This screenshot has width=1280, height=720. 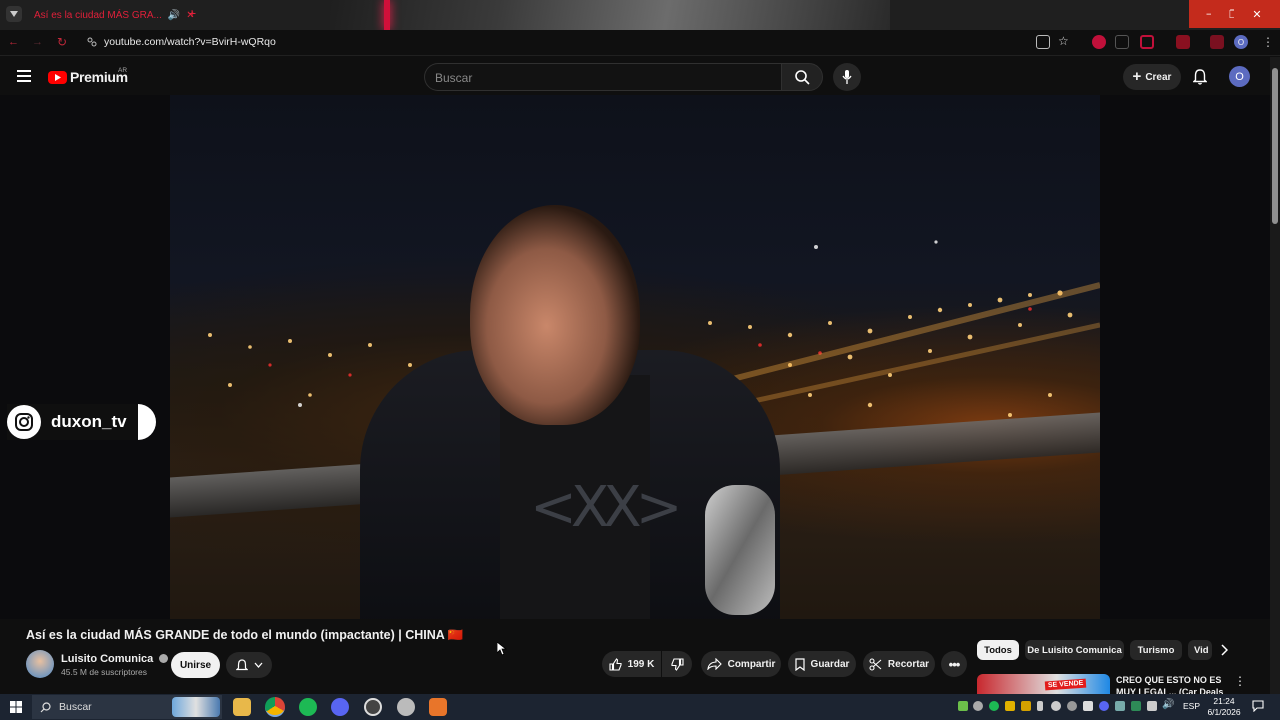 What do you see at coordinates (174, 15) in the screenshot?
I see `speaker-icon: 🔊` at bounding box center [174, 15].